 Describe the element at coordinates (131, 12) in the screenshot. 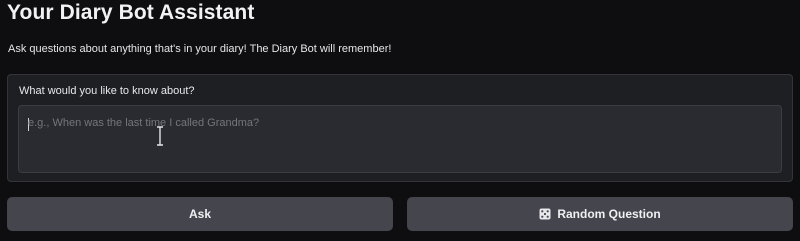

I see `page-title: Your Diary Bot Assistant` at that location.